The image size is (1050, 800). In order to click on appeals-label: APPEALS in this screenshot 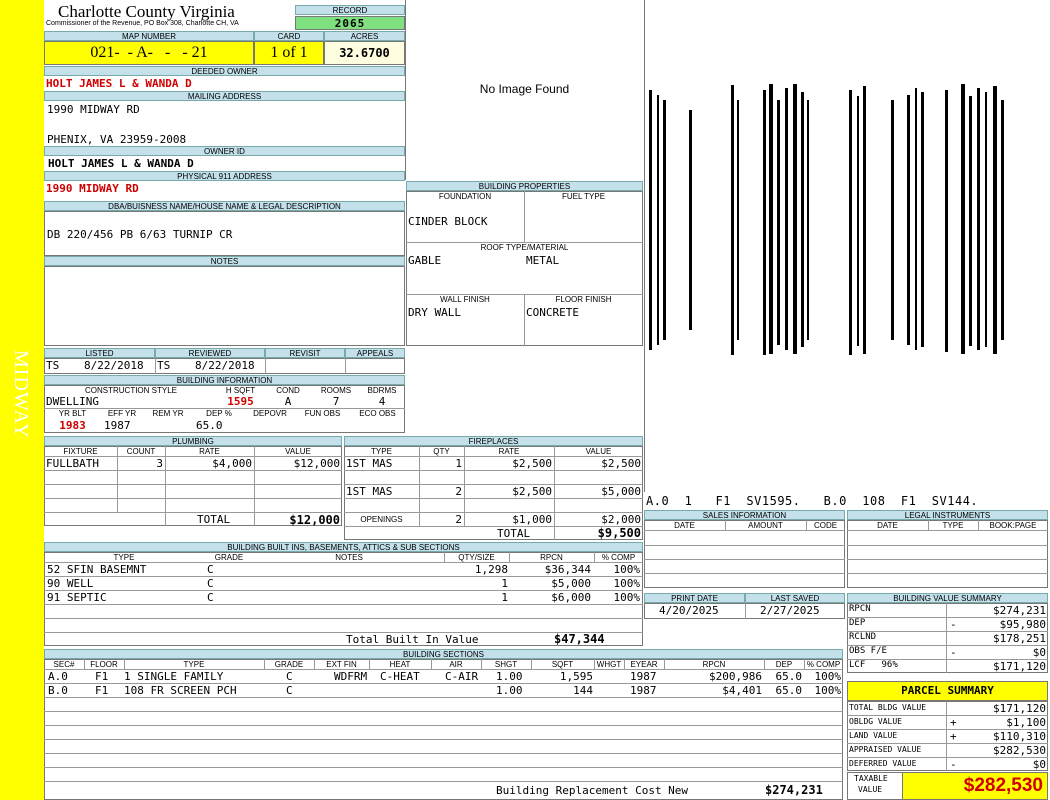, I will do `click(375, 353)`.